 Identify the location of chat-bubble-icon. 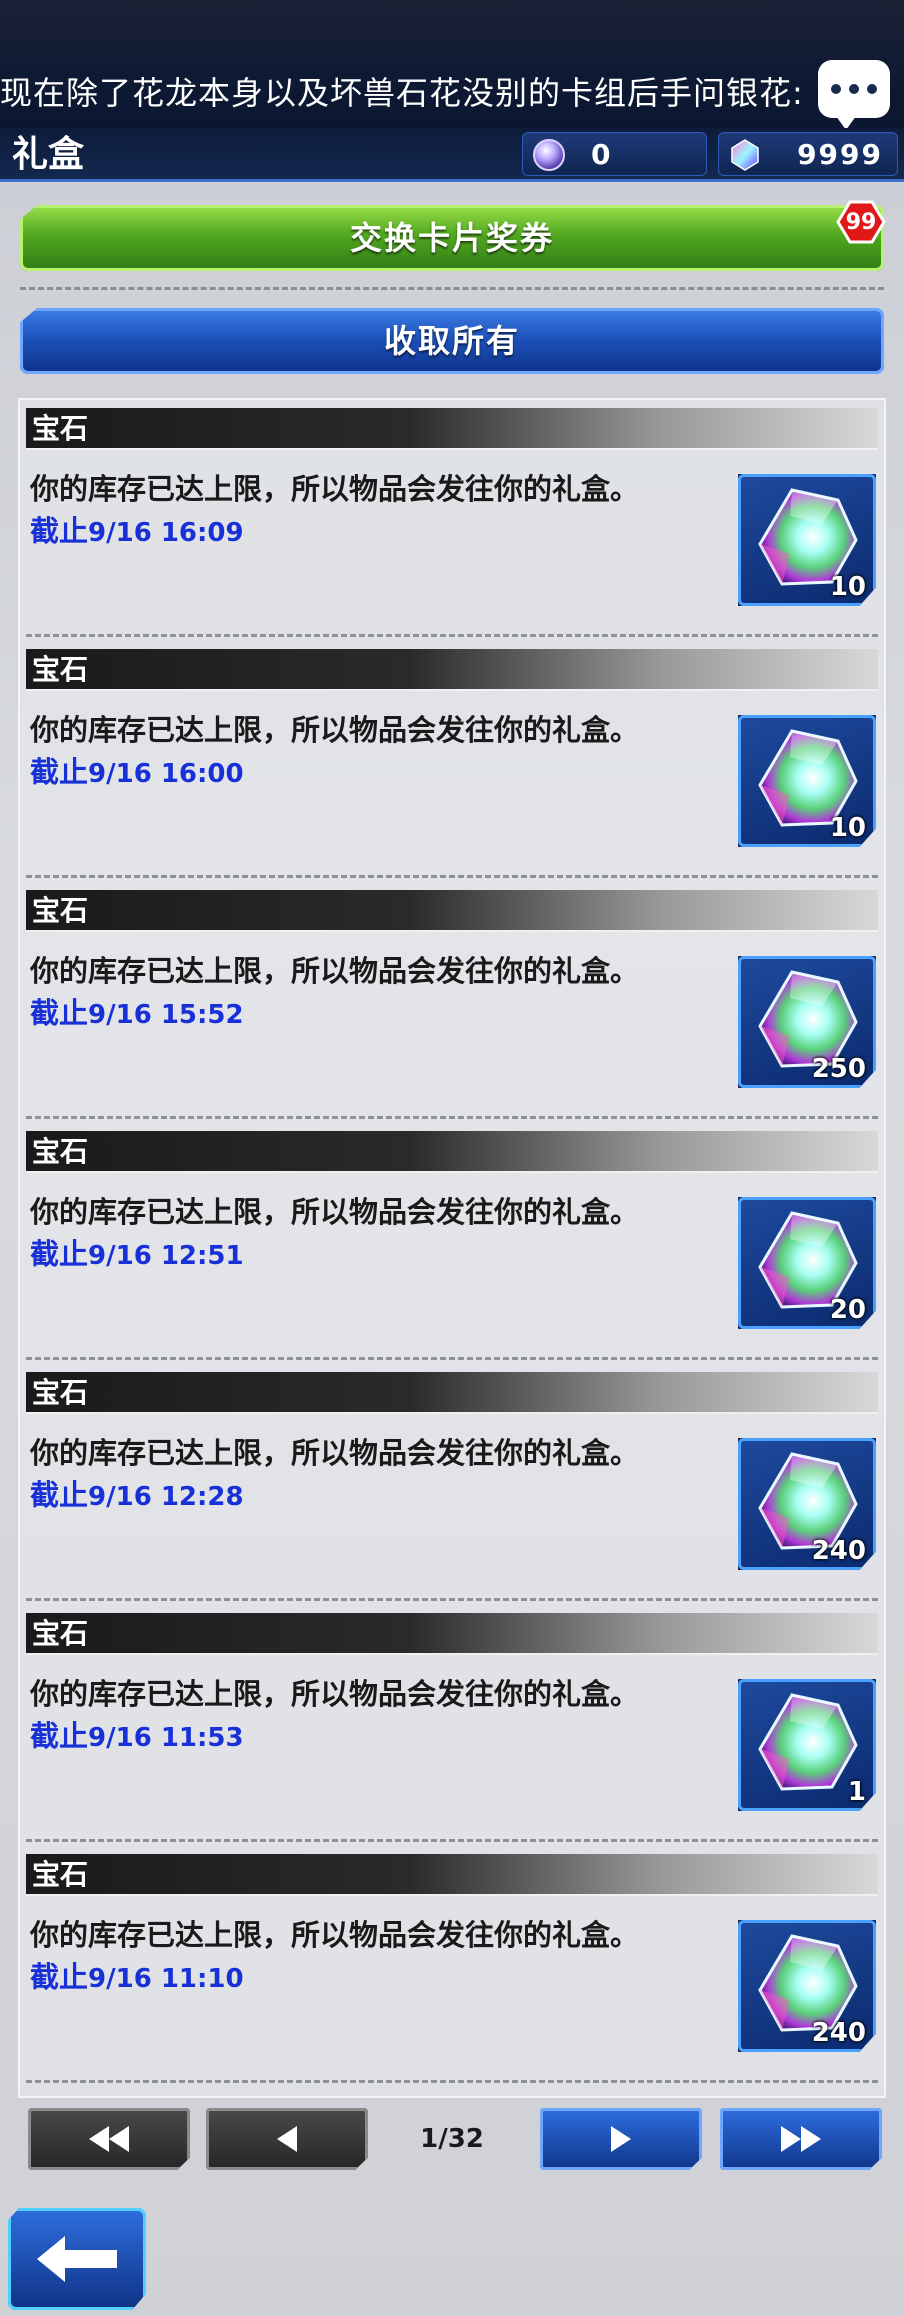
(836, 89).